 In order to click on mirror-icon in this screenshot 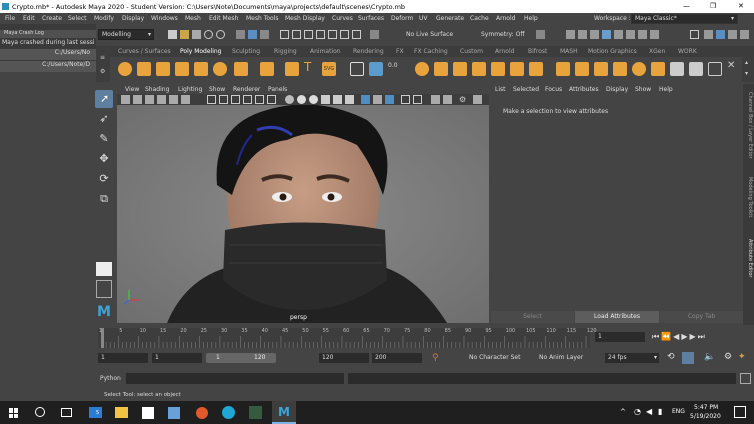, I will do `click(639, 69)`.